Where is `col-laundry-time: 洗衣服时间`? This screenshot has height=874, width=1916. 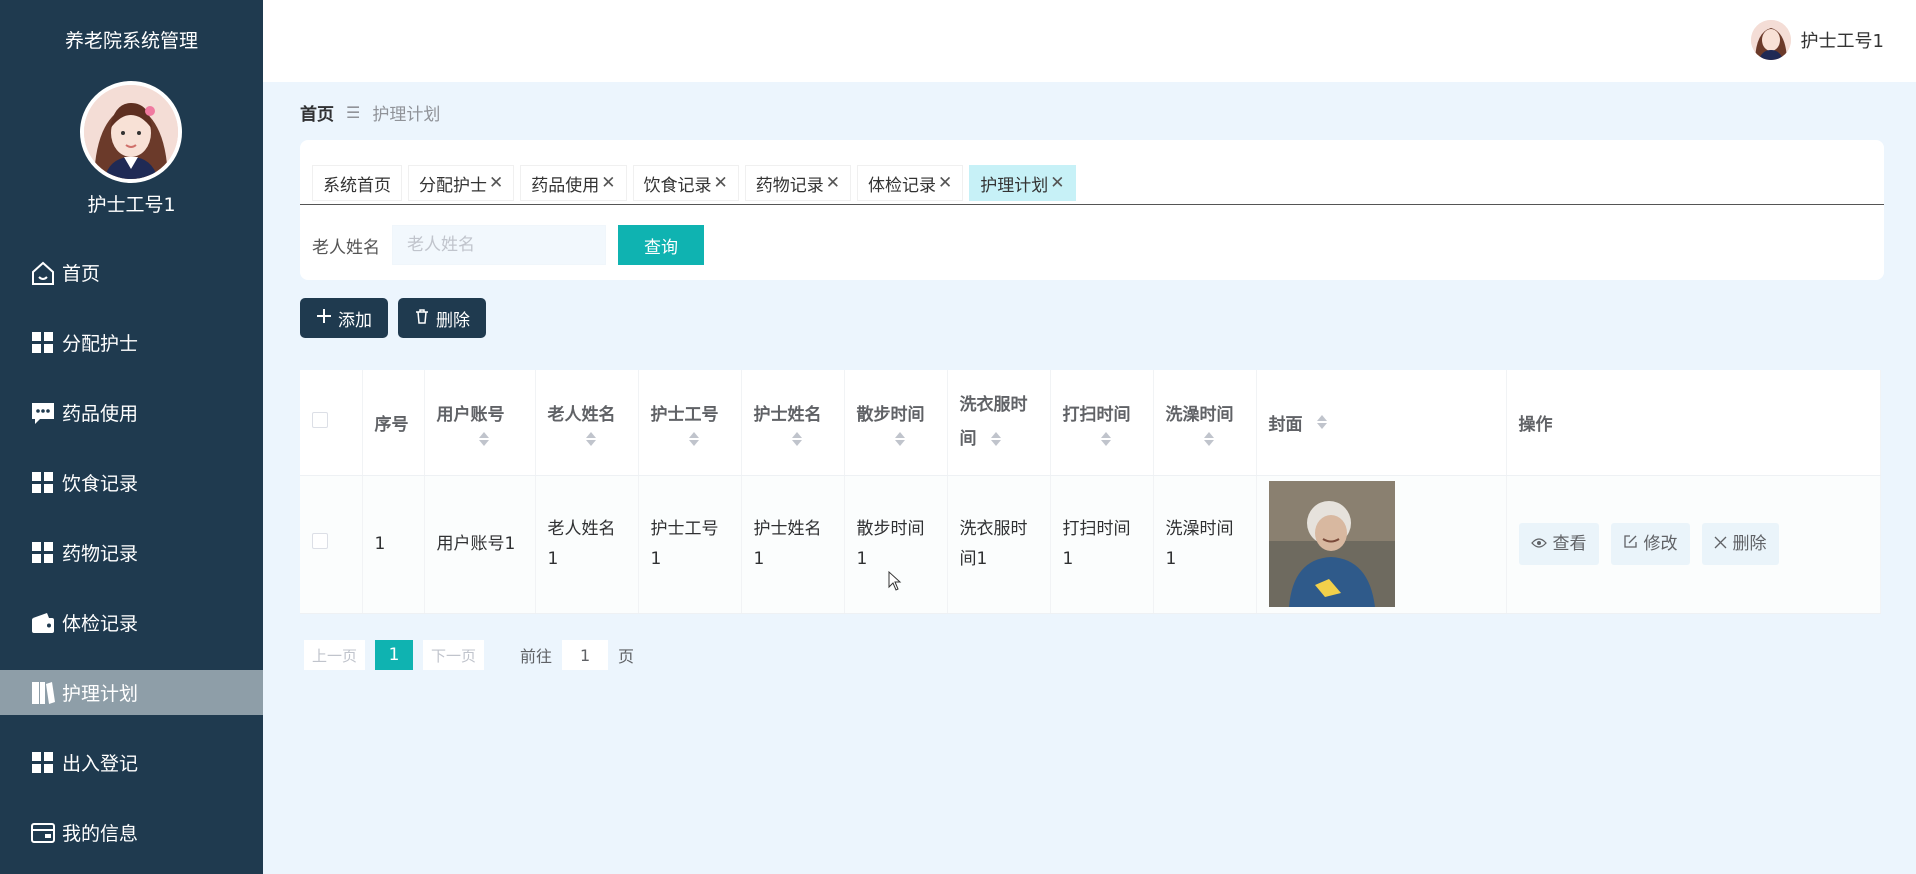 col-laundry-time: 洗衣服时间 is located at coordinates (999, 423).